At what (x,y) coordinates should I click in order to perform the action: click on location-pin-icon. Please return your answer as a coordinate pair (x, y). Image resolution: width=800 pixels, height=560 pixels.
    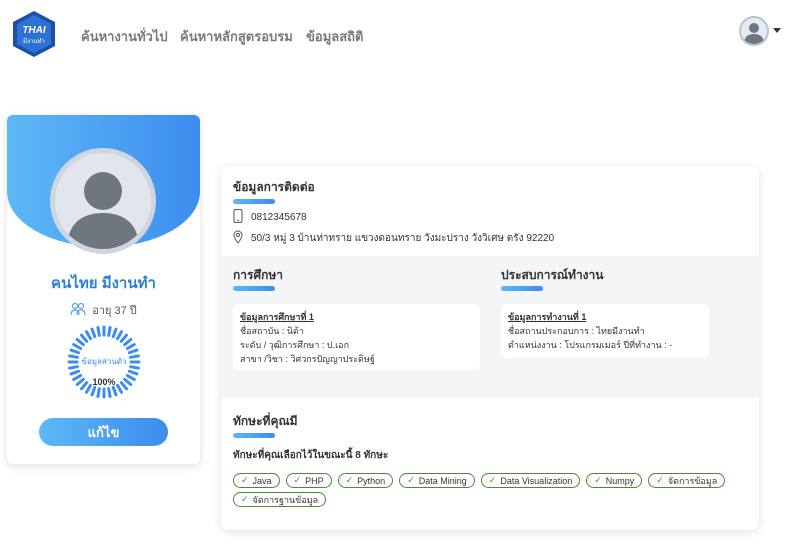
    Looking at the image, I should click on (238, 238).